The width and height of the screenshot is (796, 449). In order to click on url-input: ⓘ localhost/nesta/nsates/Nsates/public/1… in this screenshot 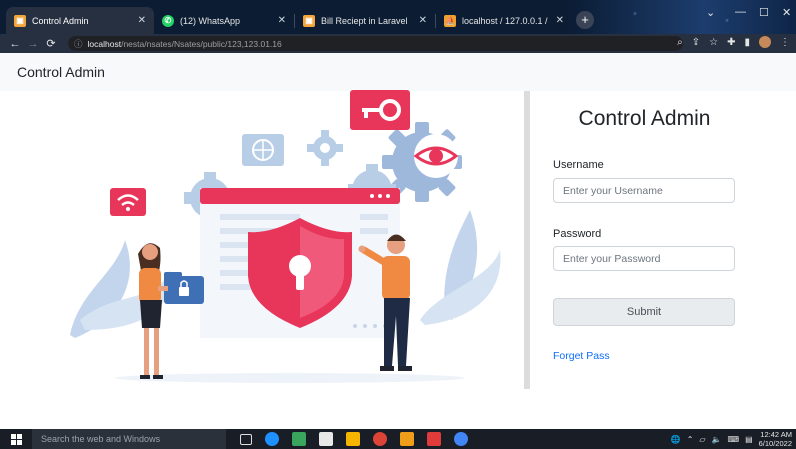, I will do `click(375, 43)`.